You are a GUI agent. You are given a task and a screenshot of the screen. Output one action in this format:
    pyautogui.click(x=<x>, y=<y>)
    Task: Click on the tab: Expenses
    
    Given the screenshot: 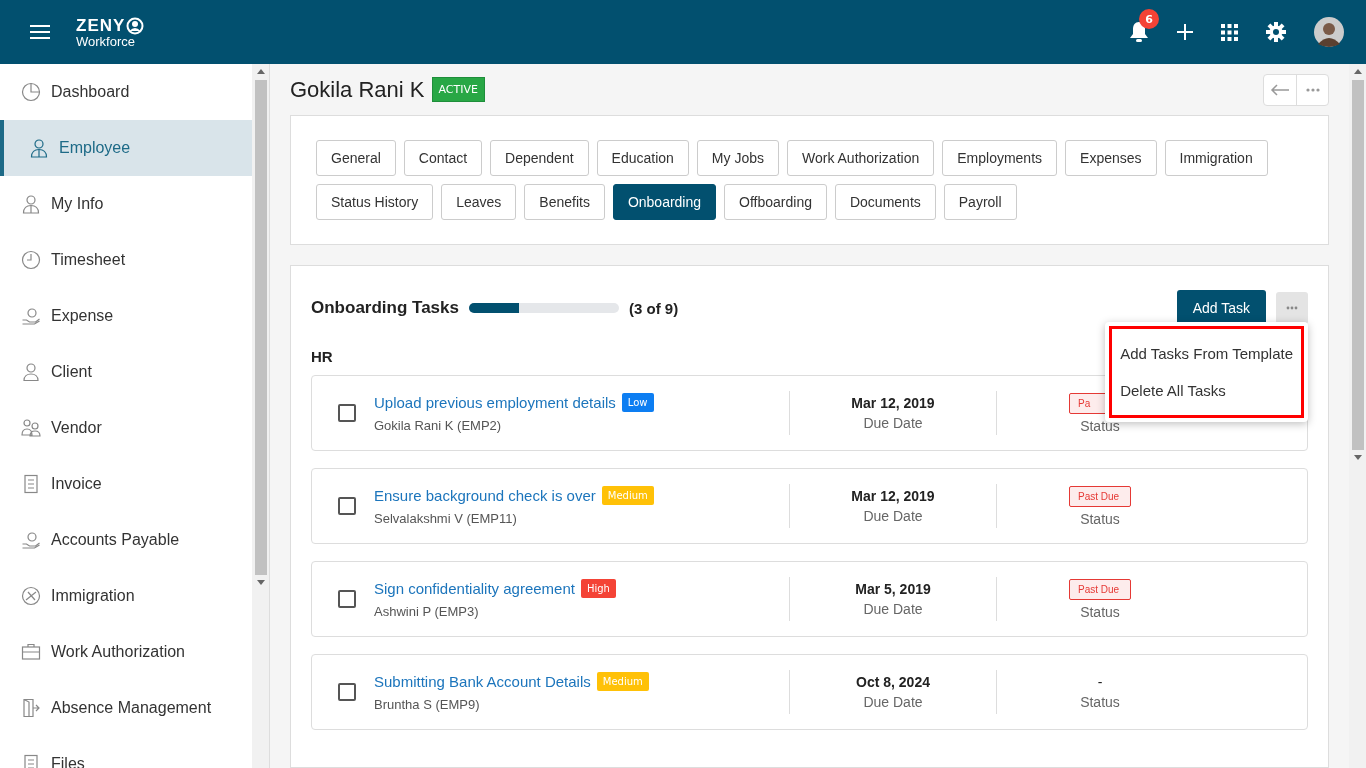 What is the action you would take?
    pyautogui.click(x=1111, y=158)
    